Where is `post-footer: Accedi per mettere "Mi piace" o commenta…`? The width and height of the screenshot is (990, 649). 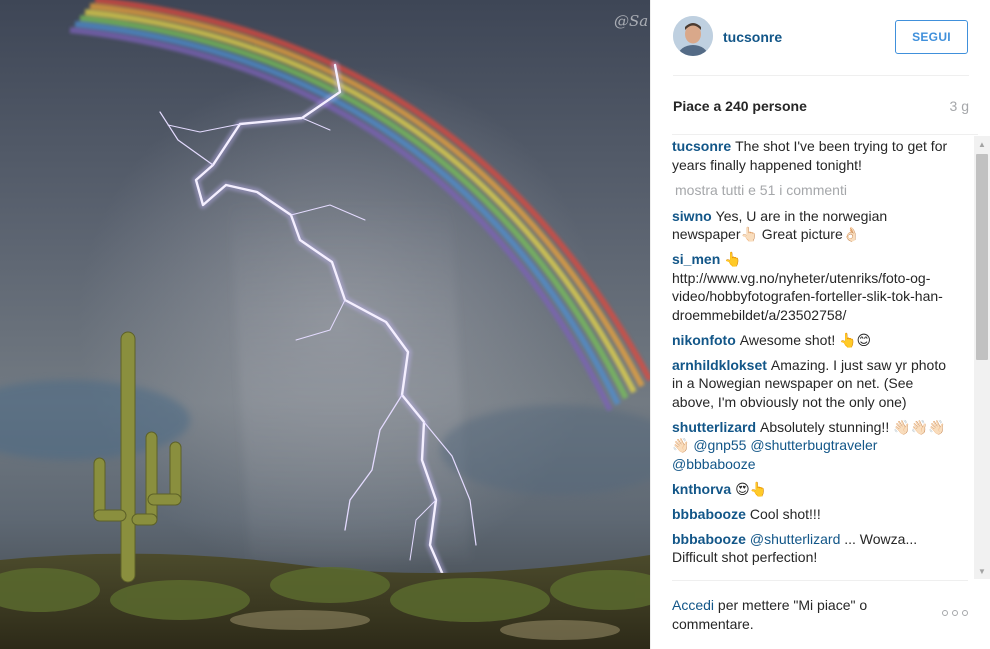
post-footer: Accedi per mettere "Mi piace" o commenta… is located at coordinates (820, 614).